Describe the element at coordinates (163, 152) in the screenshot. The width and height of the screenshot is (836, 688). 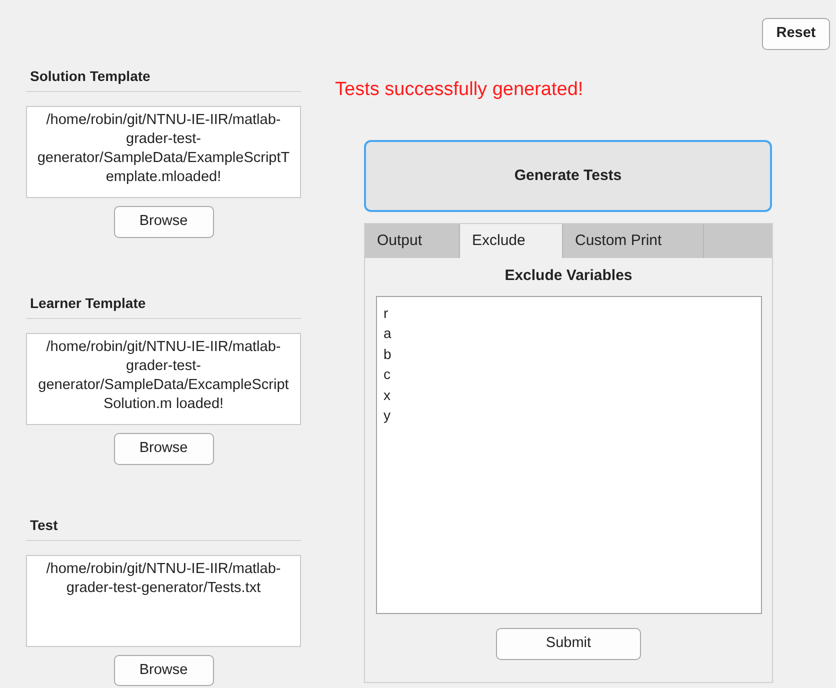
I see `file-path-field: /home/robin/git/NTNU-IE-IIR/matlab-grader-test-generator/SampleData/ExampleScriptTemplate.mloaded!` at that location.